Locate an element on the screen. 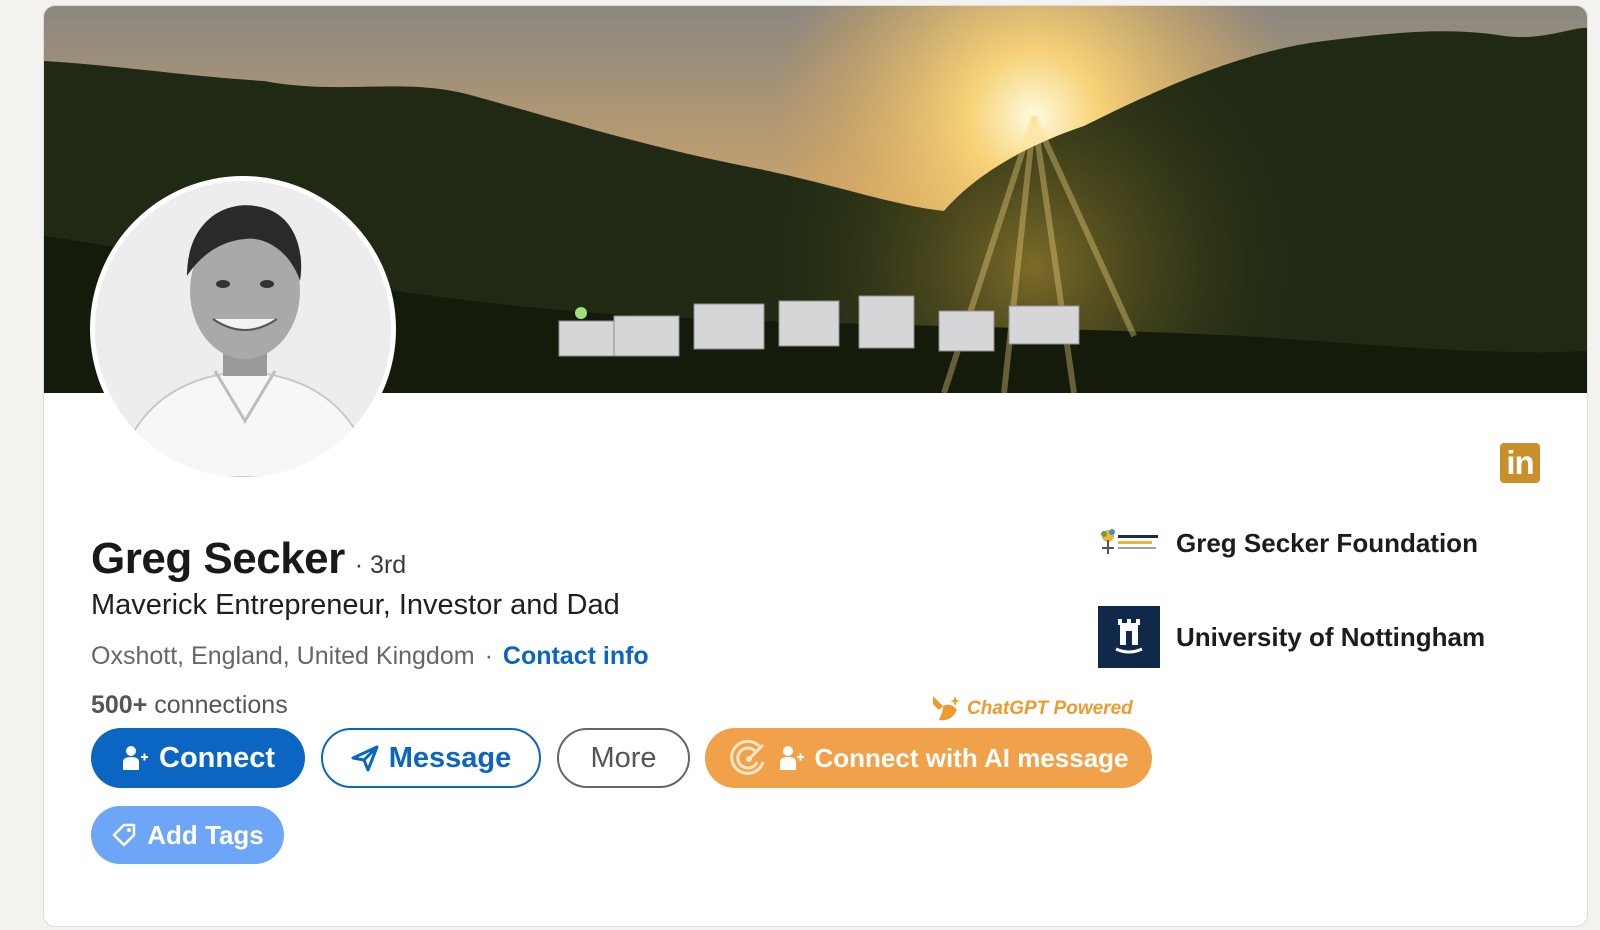  connection-degree: · 3rd is located at coordinates (380, 565).